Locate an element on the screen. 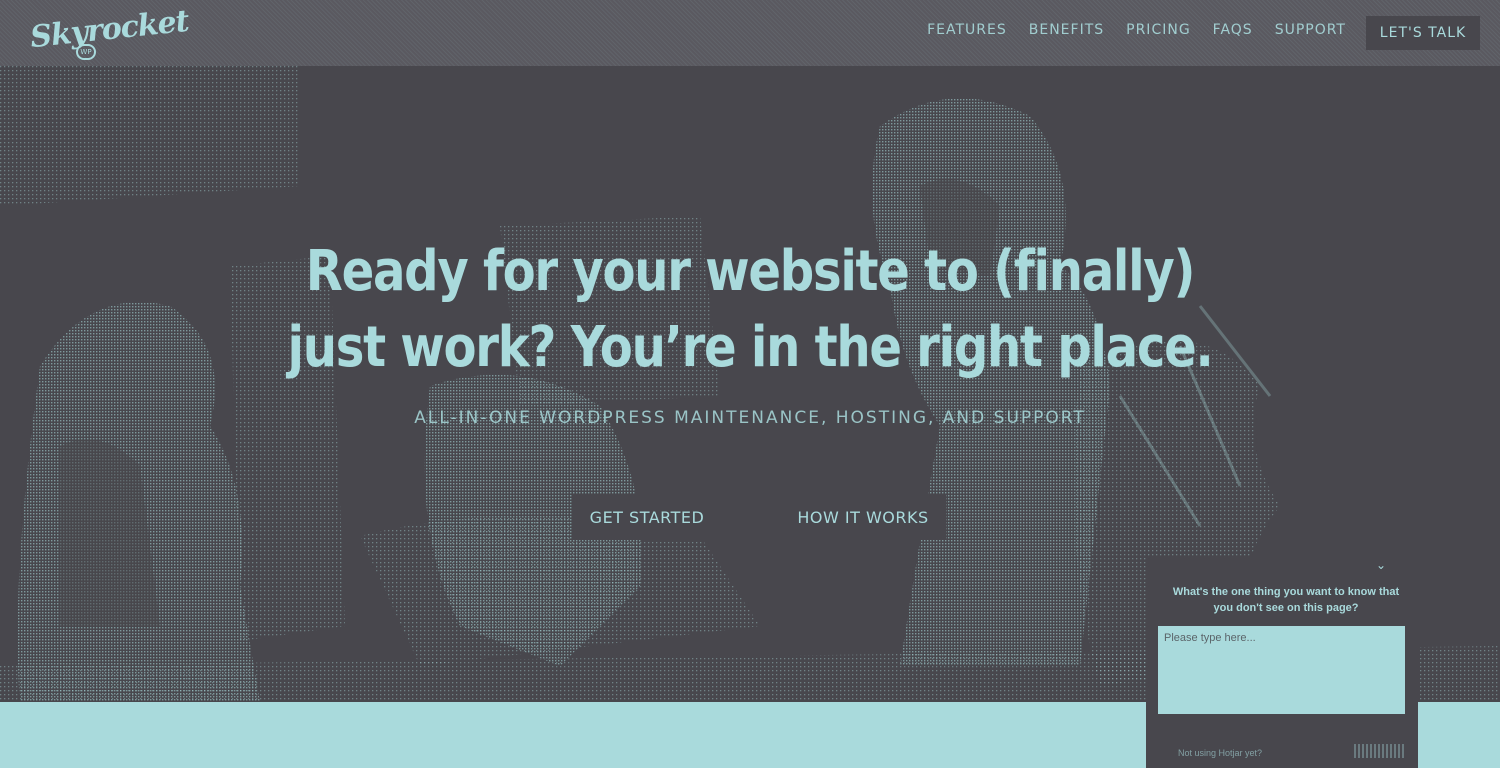  lets-talk-button: LET'S TALK is located at coordinates (1423, 33).